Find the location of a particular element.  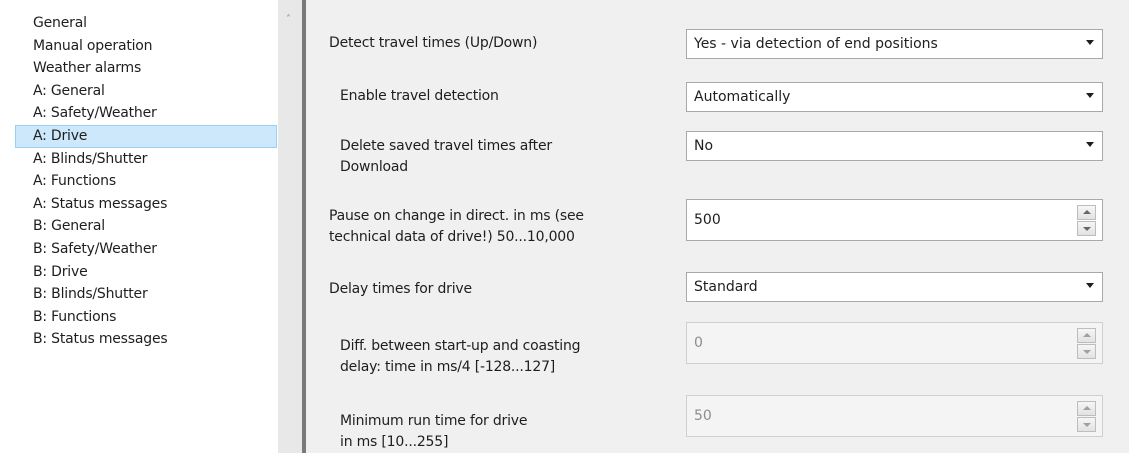

pause-change-direction-value: 500 is located at coordinates (707, 220).